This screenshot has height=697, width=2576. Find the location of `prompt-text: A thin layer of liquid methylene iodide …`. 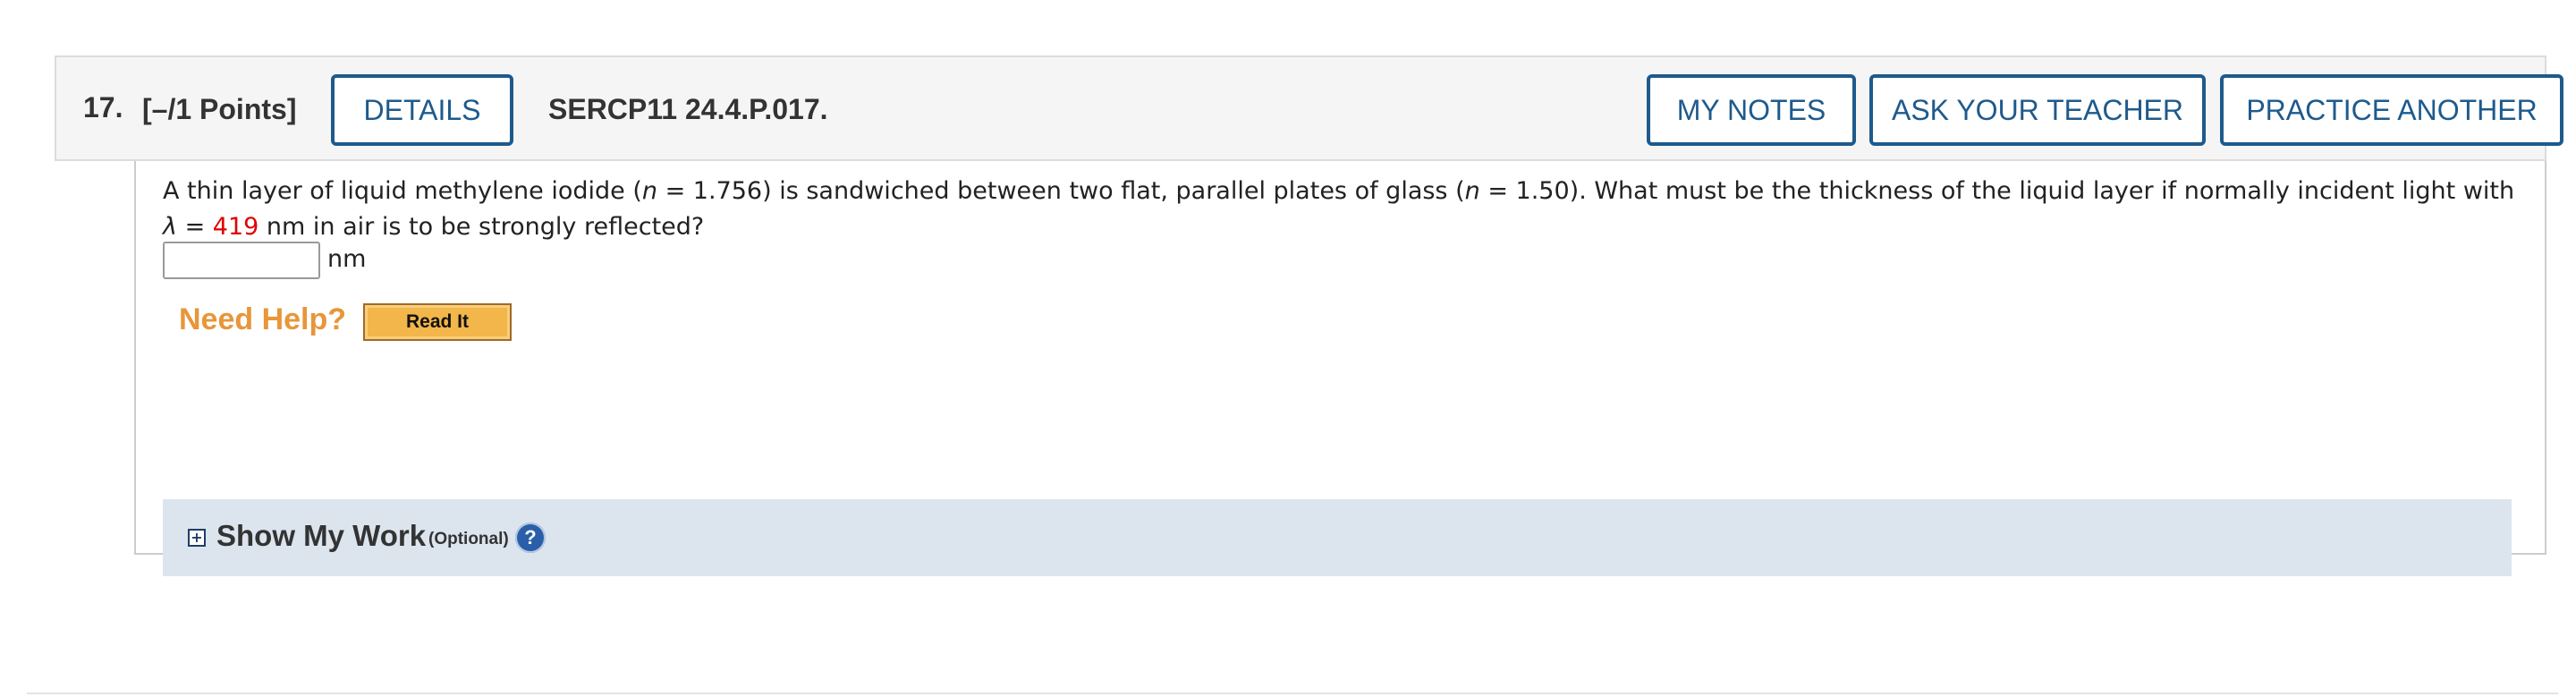

prompt-text: A thin layer of liquid methylene iodide … is located at coordinates (402, 191).